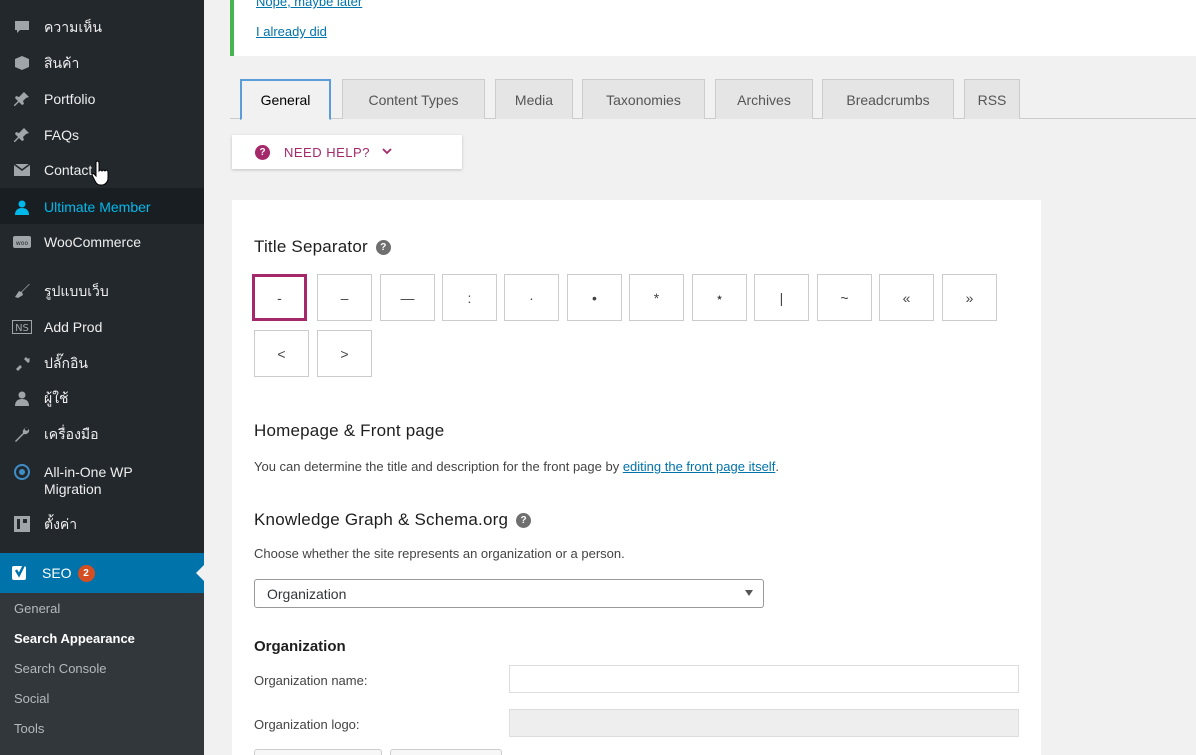 The width and height of the screenshot is (1196, 755). What do you see at coordinates (37, 608) in the screenshot?
I see `submenu-item-general: General` at bounding box center [37, 608].